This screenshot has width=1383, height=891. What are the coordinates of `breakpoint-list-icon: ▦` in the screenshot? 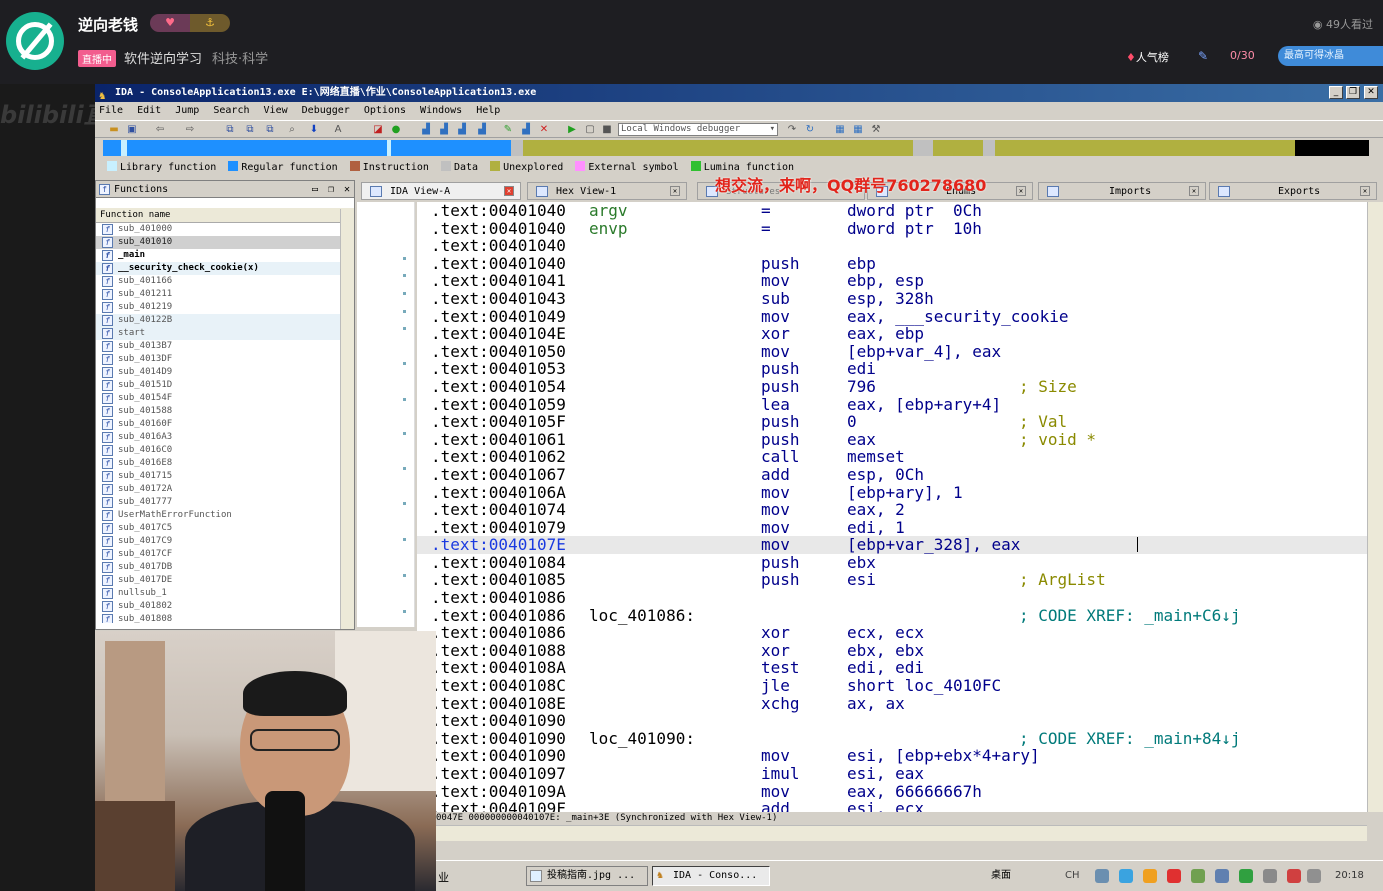 It's located at (840, 129).